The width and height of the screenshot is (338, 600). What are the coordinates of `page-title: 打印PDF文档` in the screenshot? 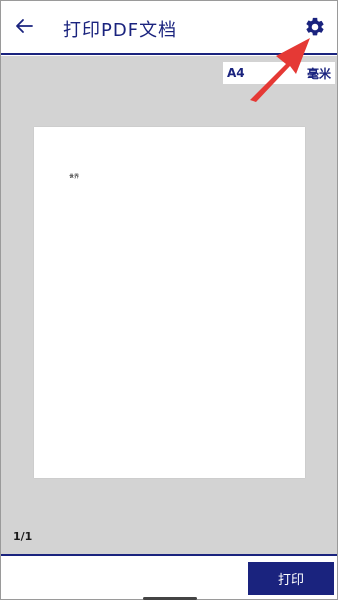 It's located at (120, 30).